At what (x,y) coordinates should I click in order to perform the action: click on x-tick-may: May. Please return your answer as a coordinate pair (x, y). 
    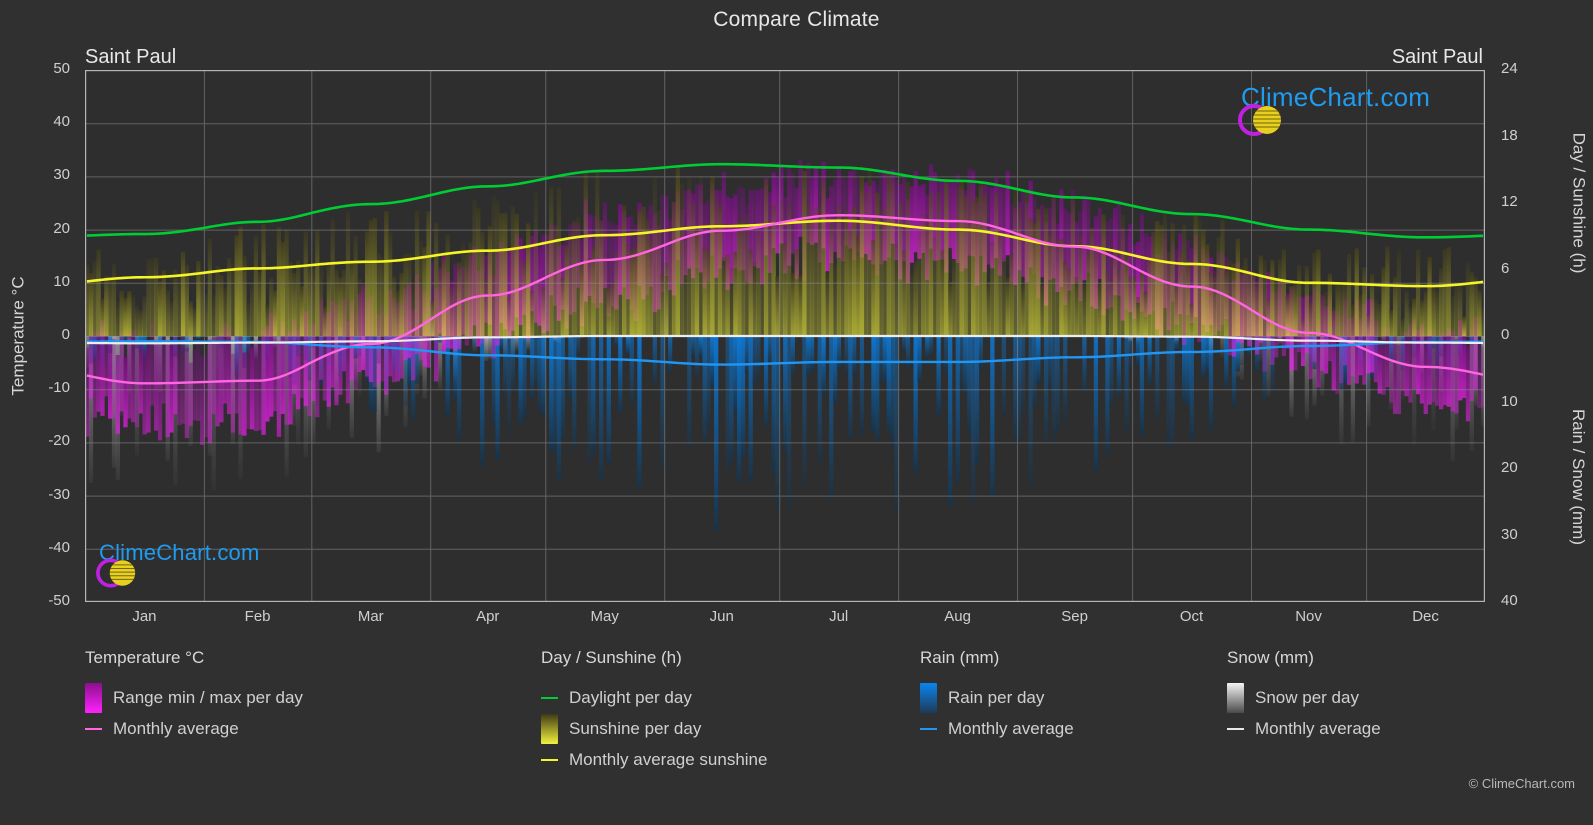
    Looking at the image, I should click on (604, 616).